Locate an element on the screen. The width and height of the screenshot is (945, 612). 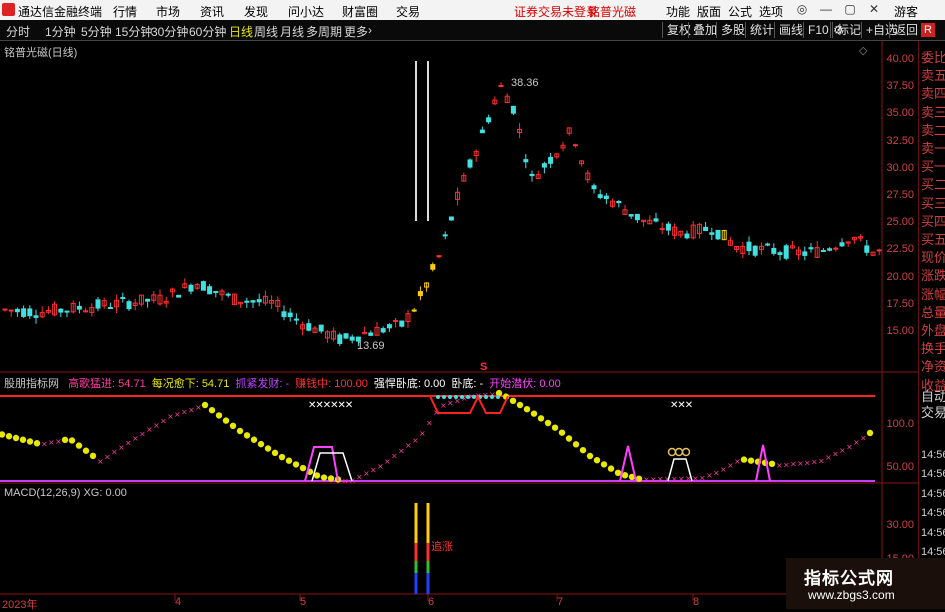
period-tab-30min: 30分钟 is located at coordinates (169, 31).